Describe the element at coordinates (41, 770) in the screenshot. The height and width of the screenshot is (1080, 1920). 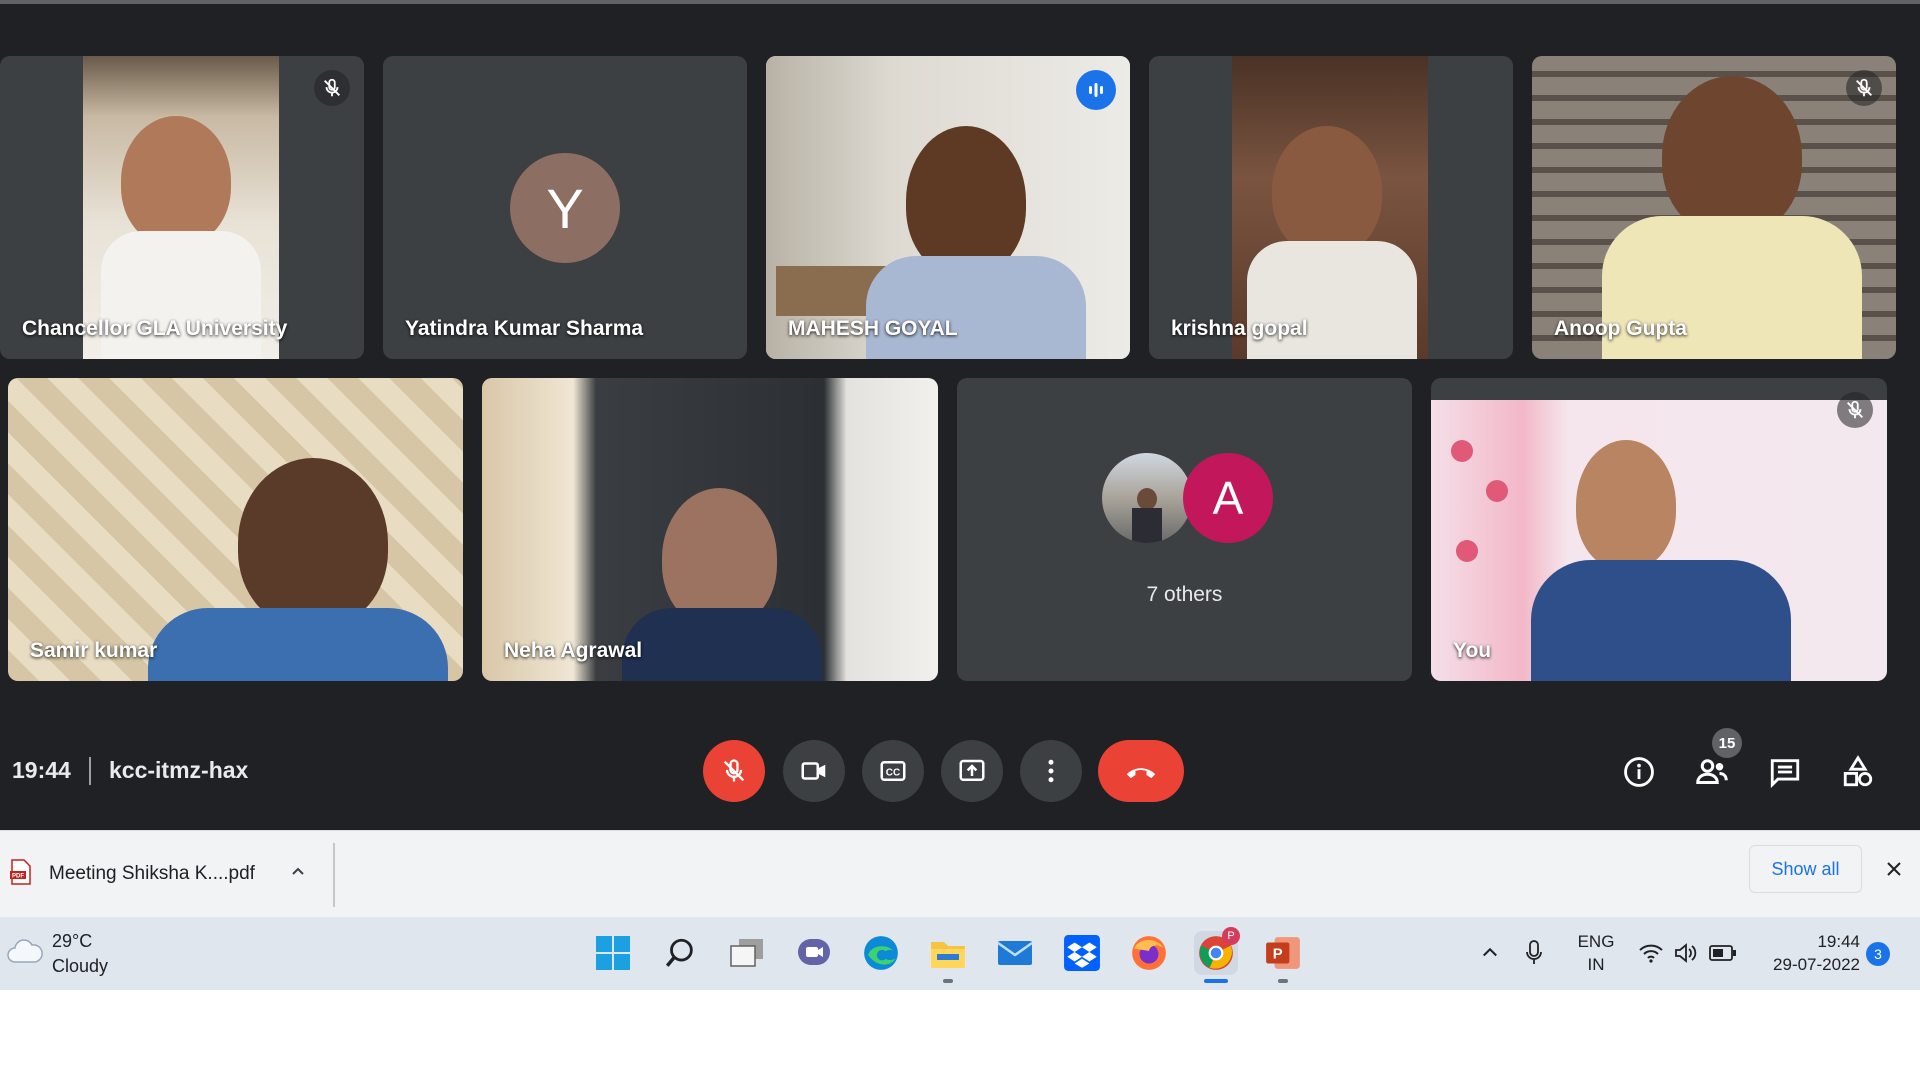
I see `meeting-time: 19:44` at that location.